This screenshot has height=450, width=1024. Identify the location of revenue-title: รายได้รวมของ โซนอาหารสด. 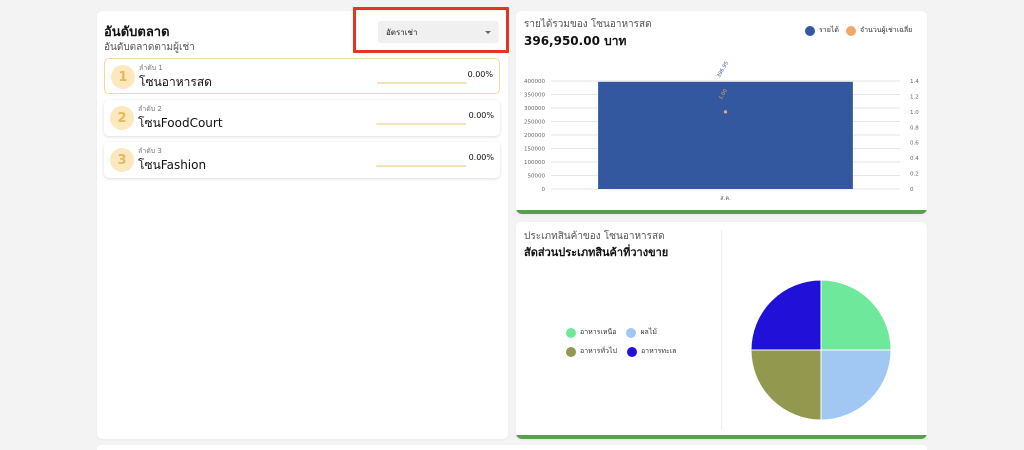
(588, 24).